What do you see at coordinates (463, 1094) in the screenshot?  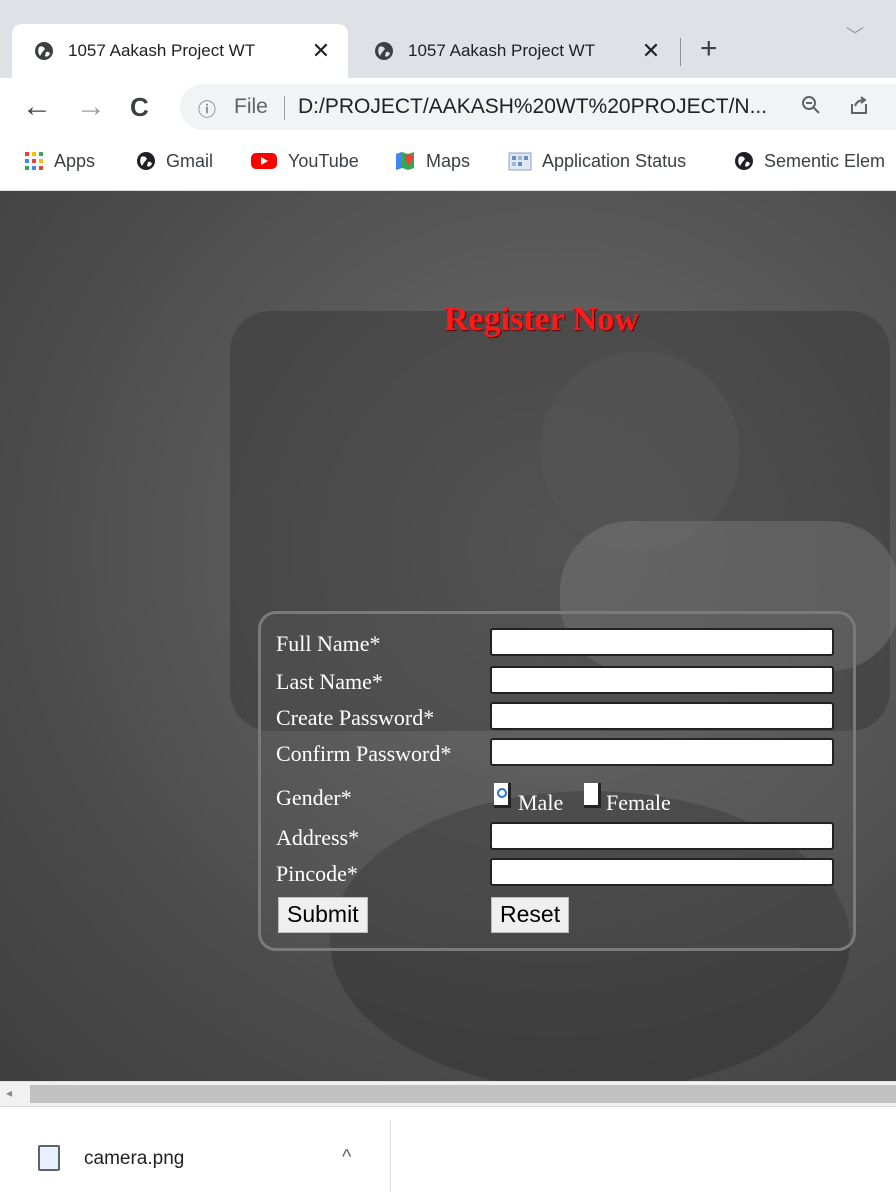 I see `scrollbar-thumb` at bounding box center [463, 1094].